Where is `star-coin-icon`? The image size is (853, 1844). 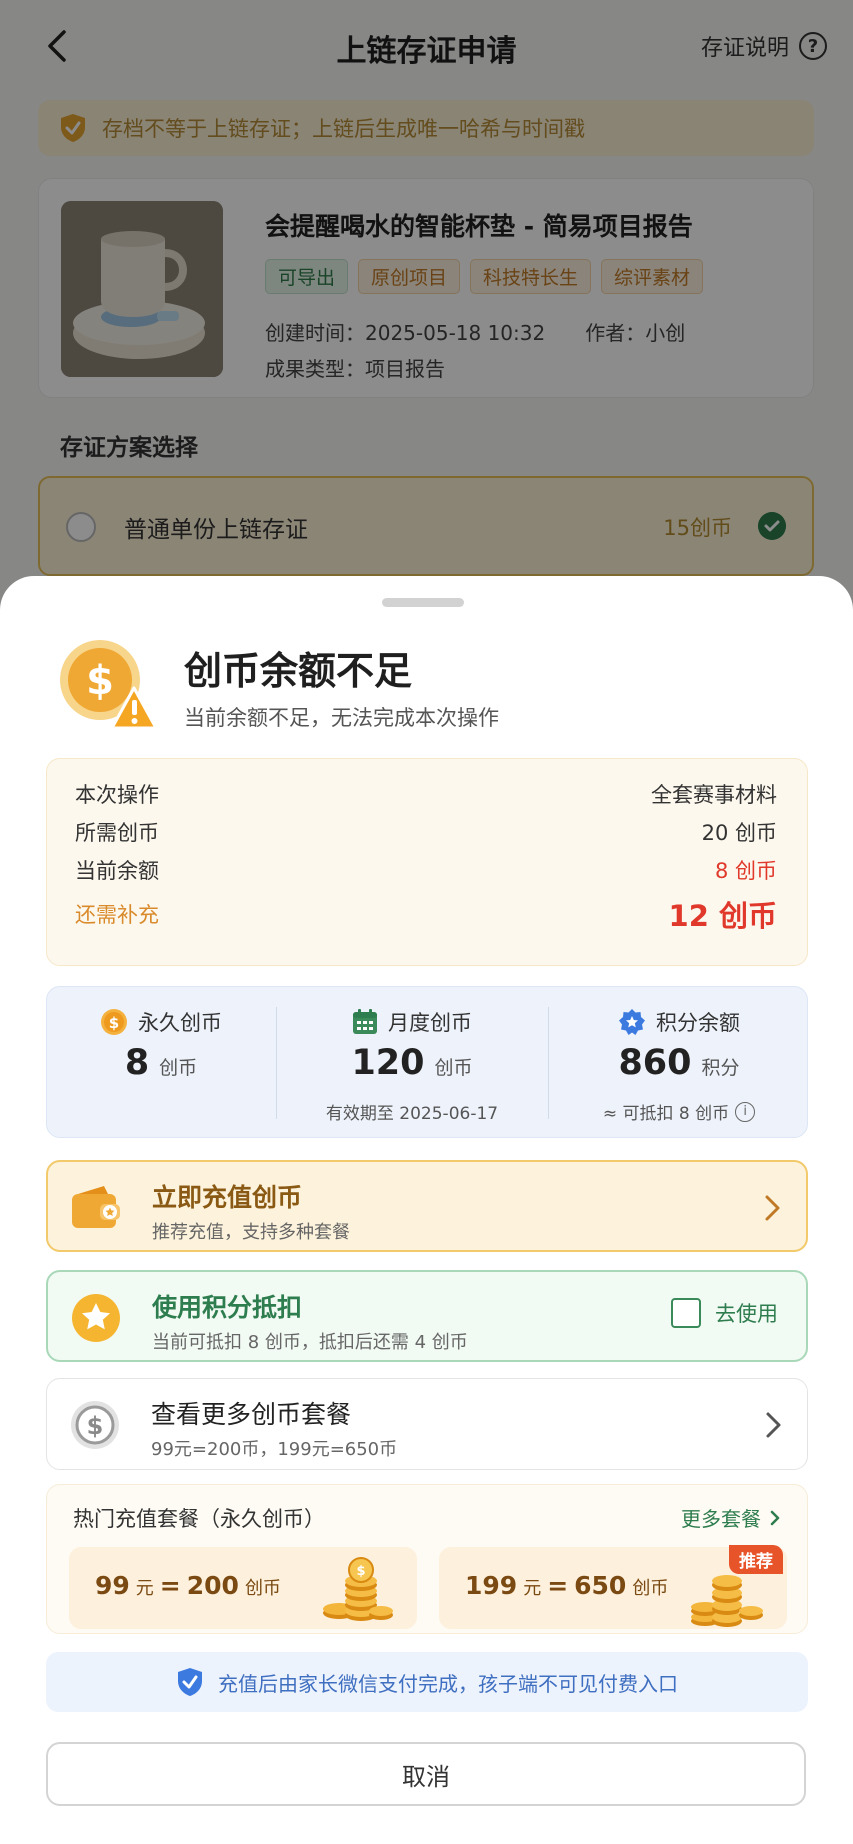
star-coin-icon is located at coordinates (96, 1318).